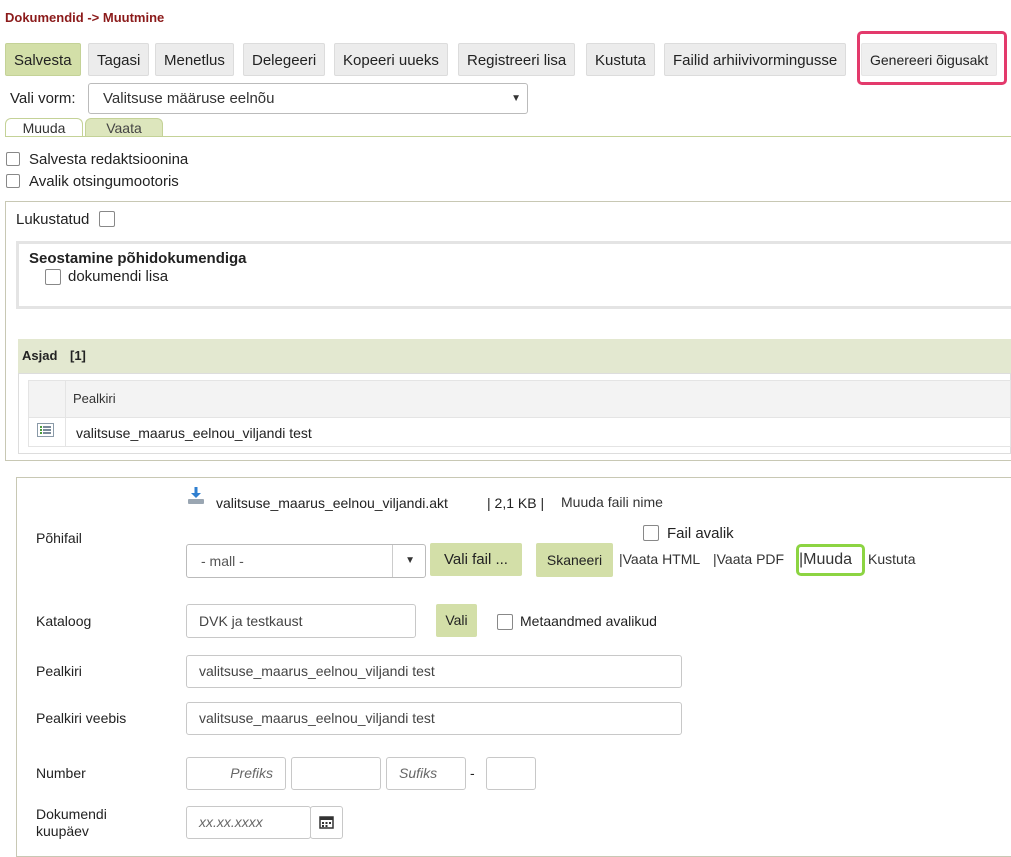  I want to click on file-public-label: Fail avalik, so click(700, 533).